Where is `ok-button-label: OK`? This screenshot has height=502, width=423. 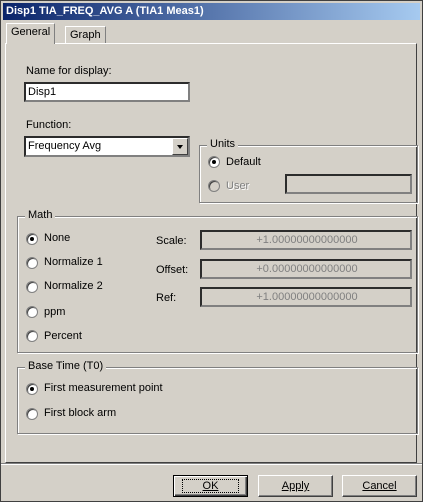 ok-button-label: OK is located at coordinates (210, 486).